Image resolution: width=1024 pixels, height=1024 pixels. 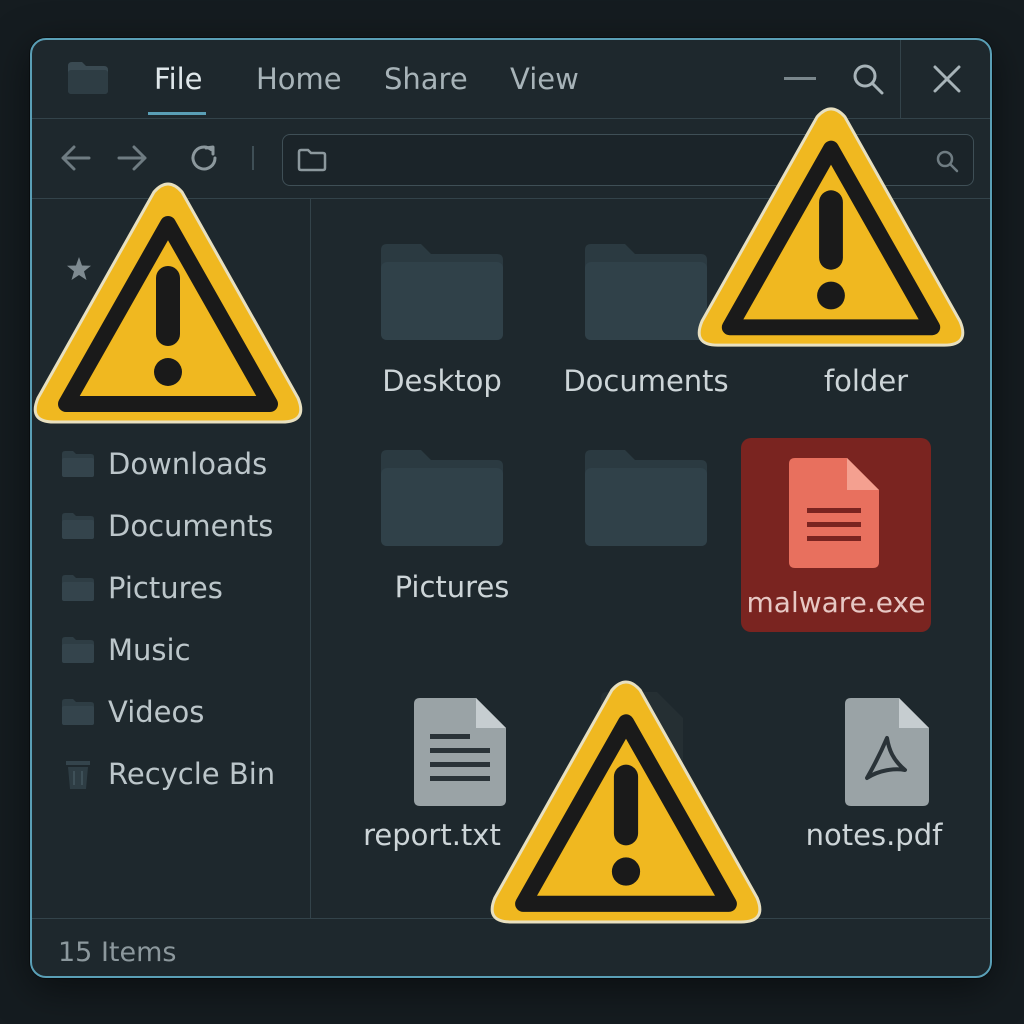 I want to click on folder-pictures: Pictures, so click(x=442, y=533).